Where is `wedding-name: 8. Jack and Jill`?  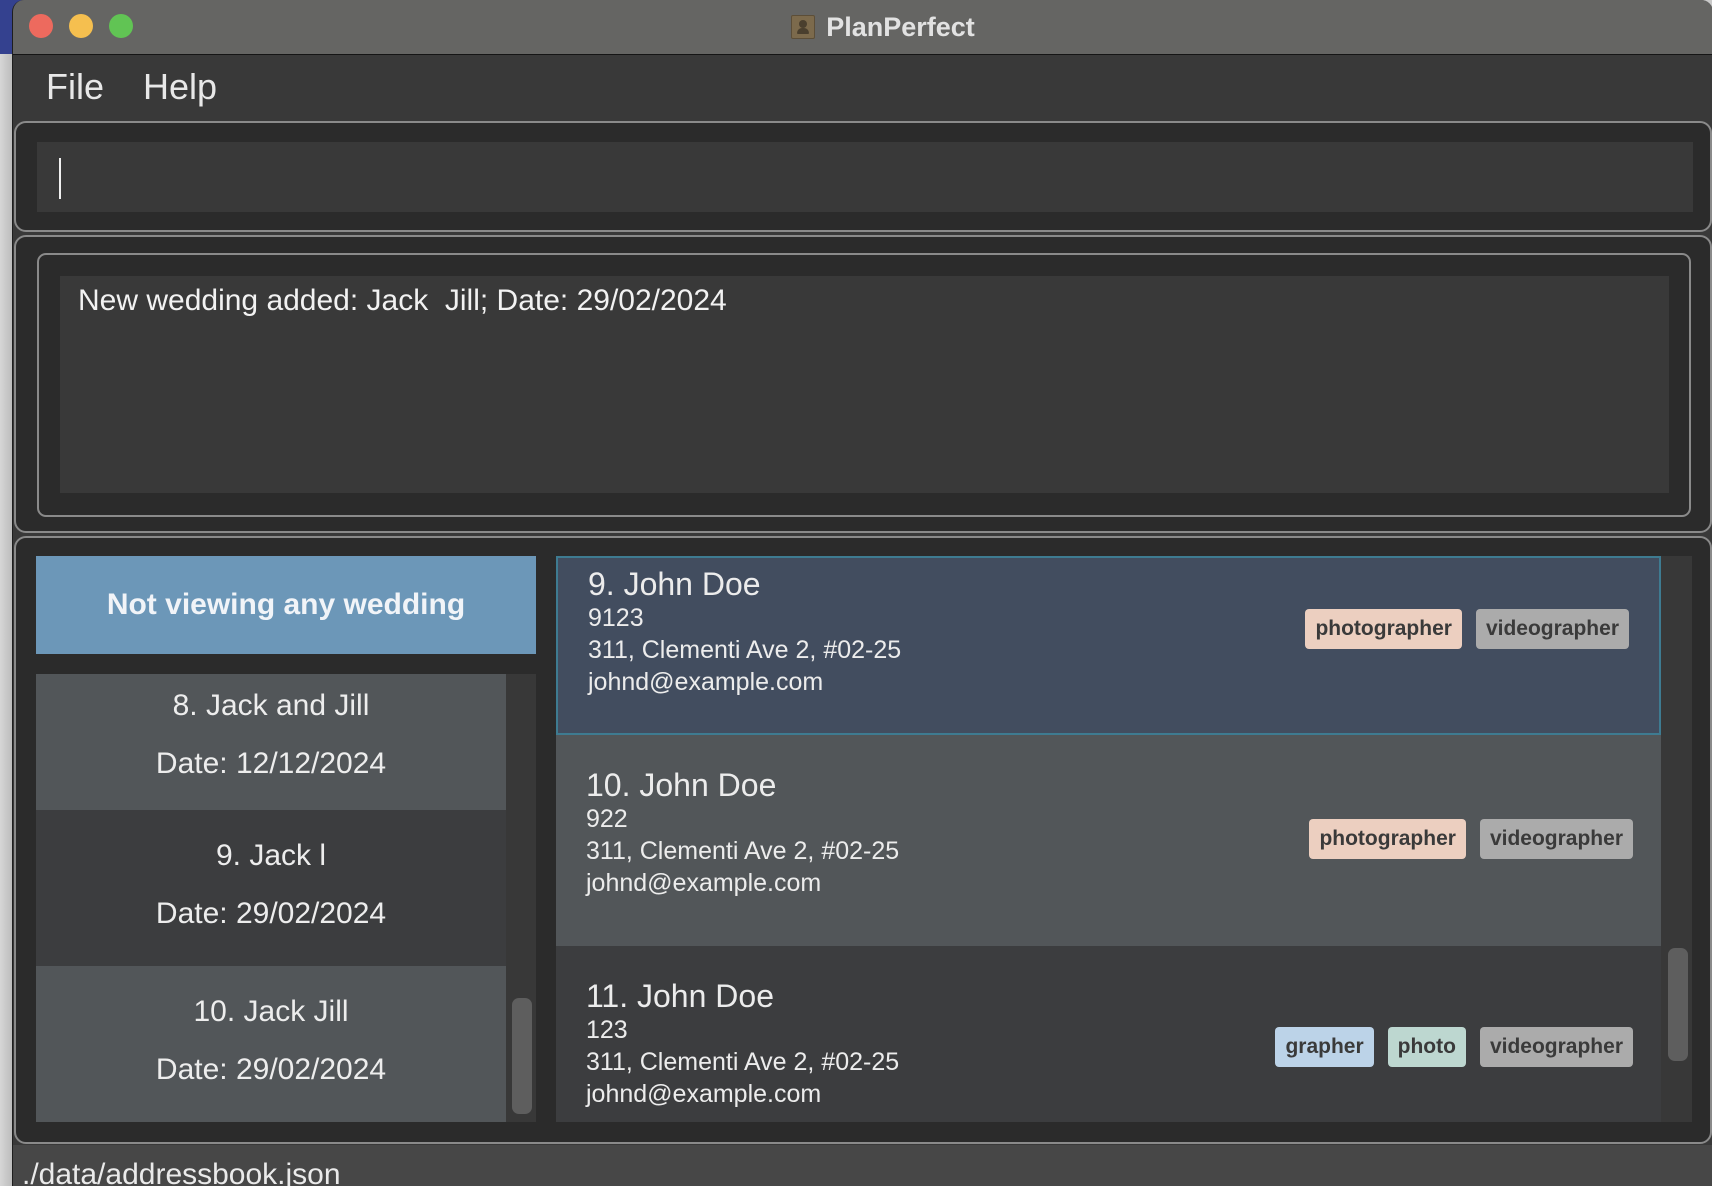
wedding-name: 8. Jack and Jill is located at coordinates (271, 705).